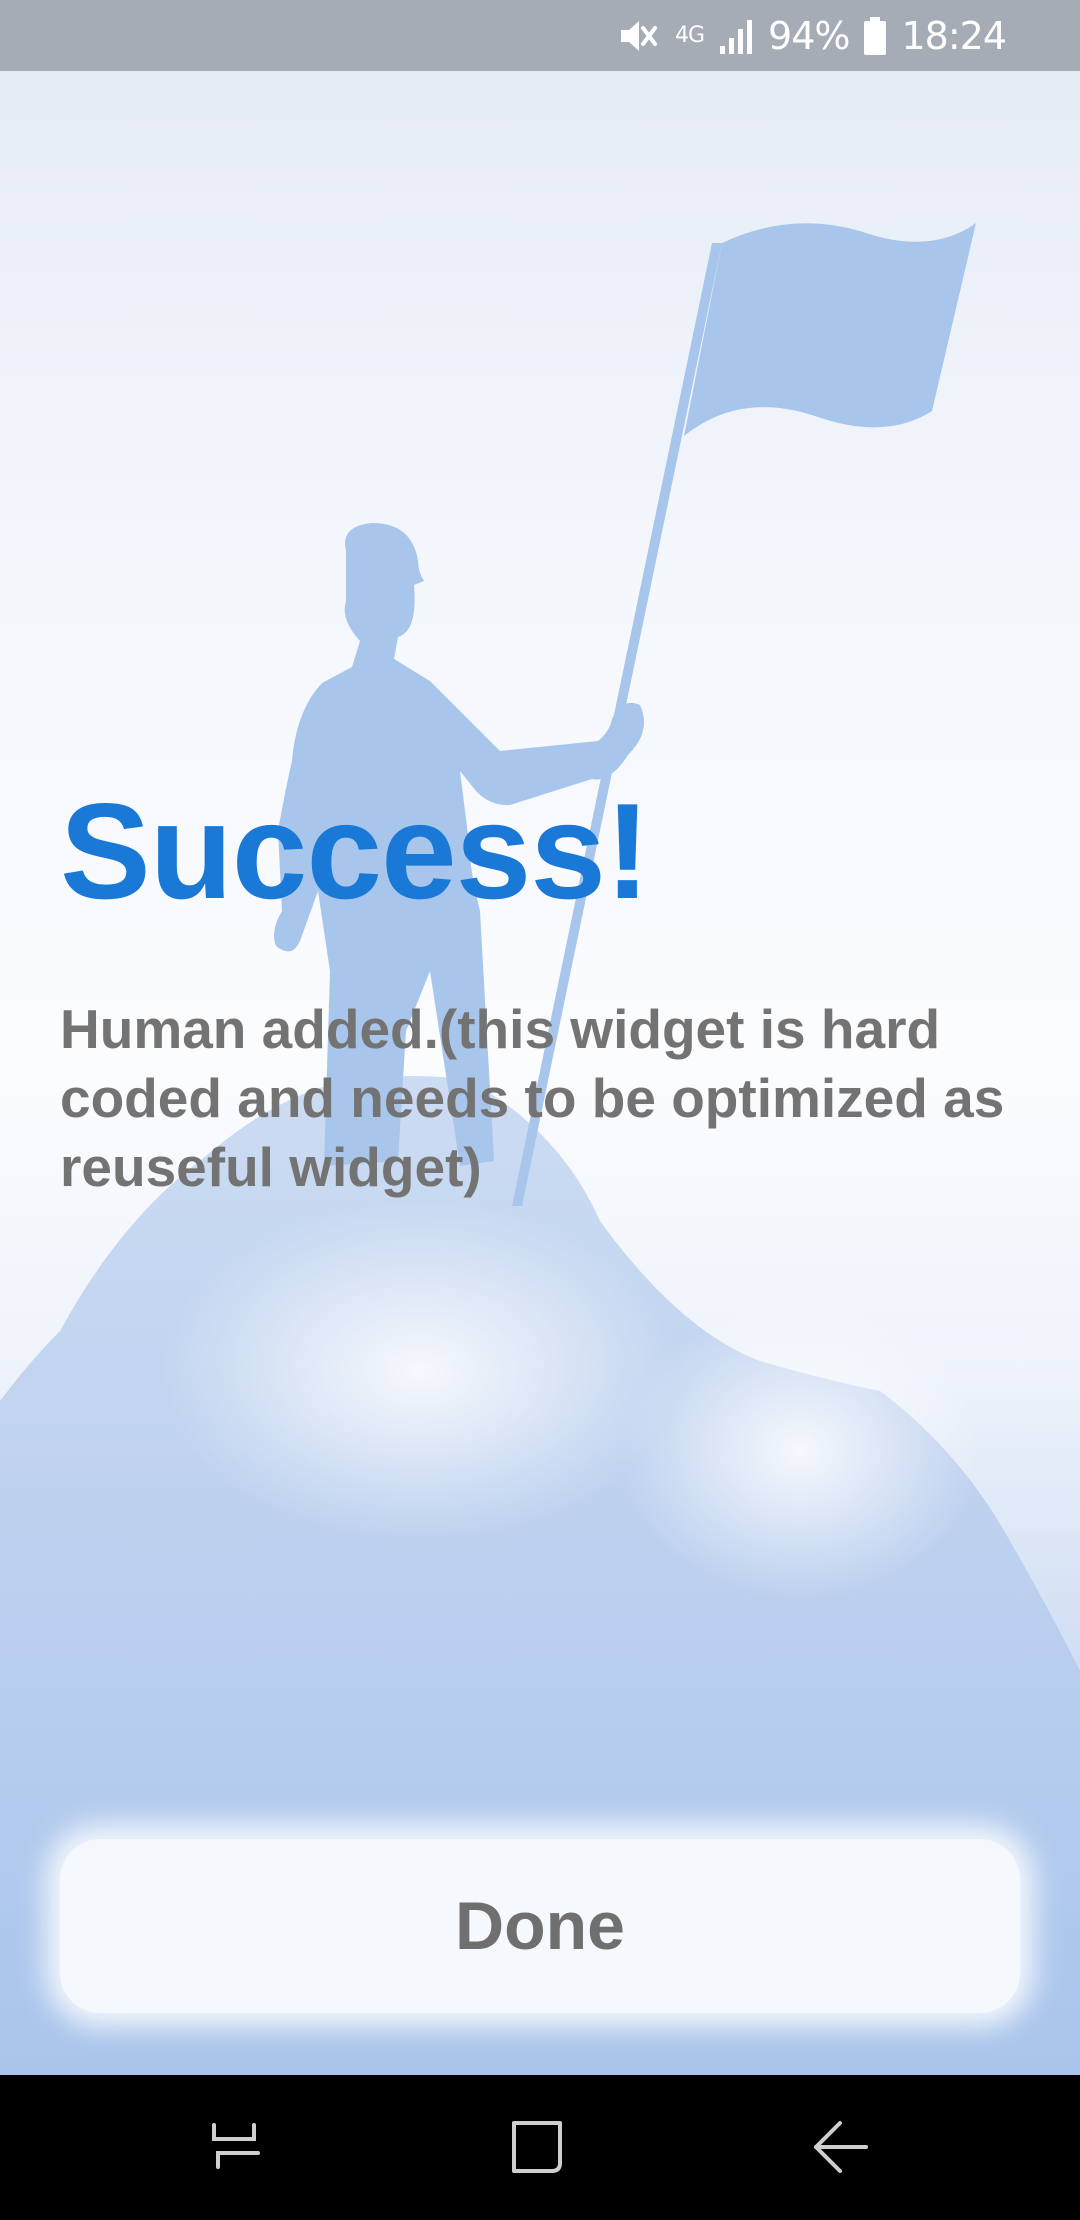  I want to click on home-icon, so click(538, 2147).